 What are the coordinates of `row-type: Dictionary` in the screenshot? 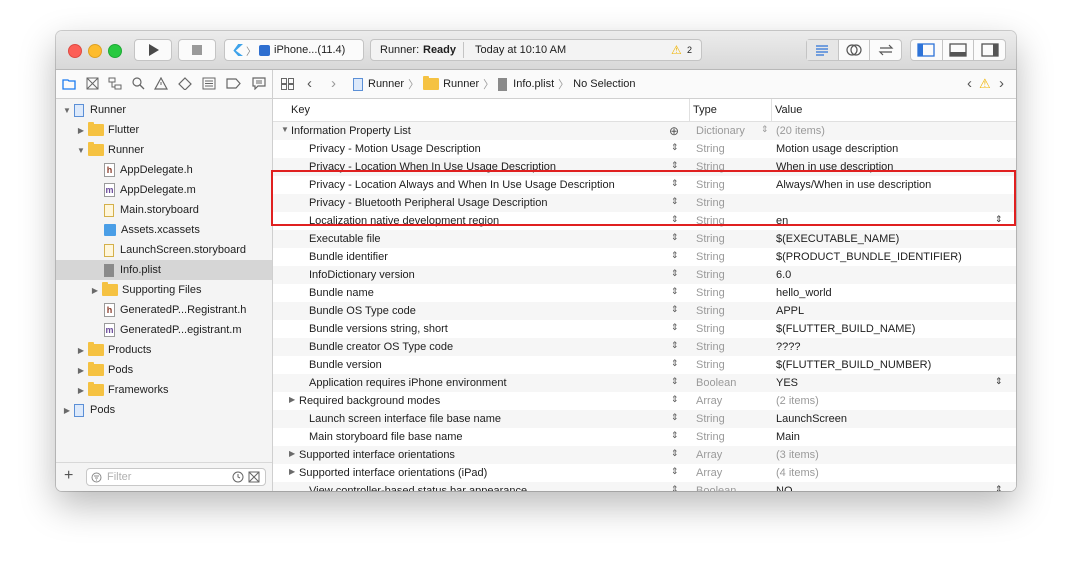 It's located at (720, 131).